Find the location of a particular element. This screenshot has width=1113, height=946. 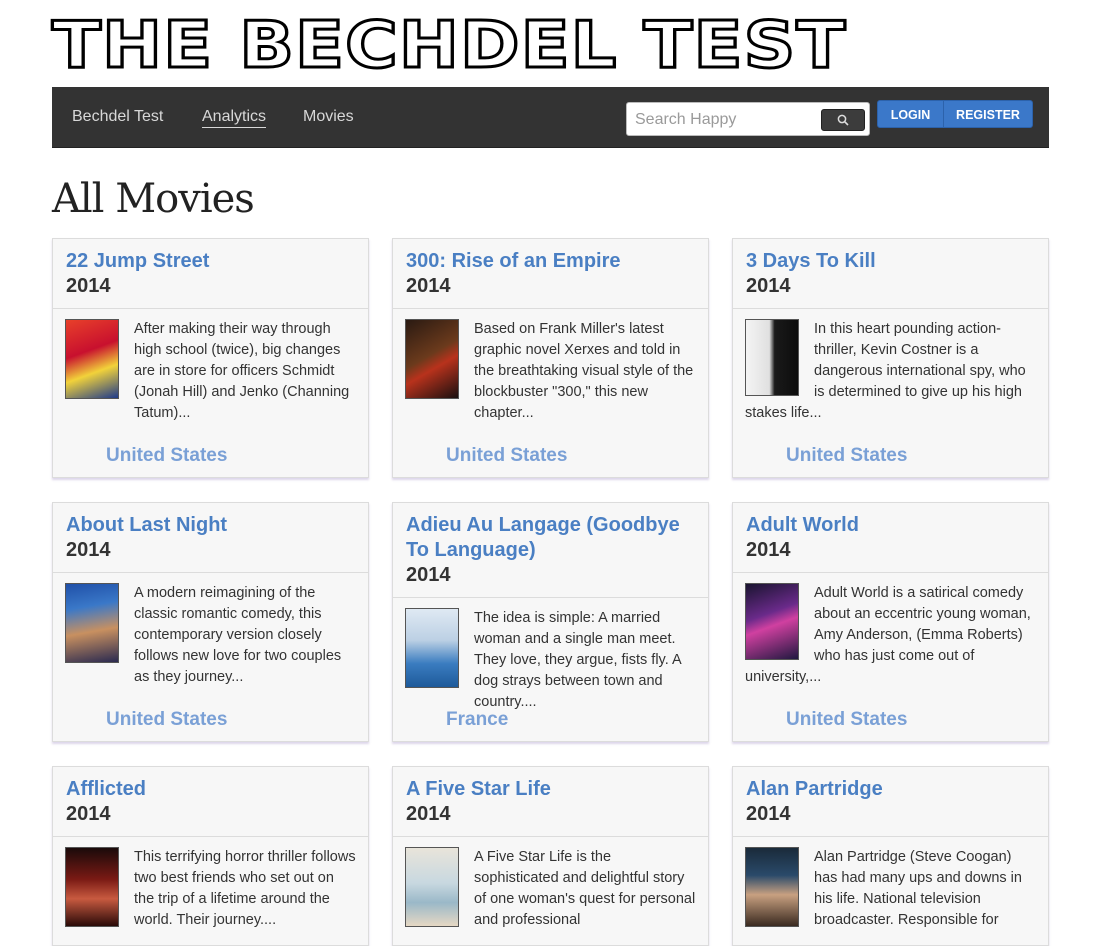

nav-link-analytics: Analytics is located at coordinates (234, 118).